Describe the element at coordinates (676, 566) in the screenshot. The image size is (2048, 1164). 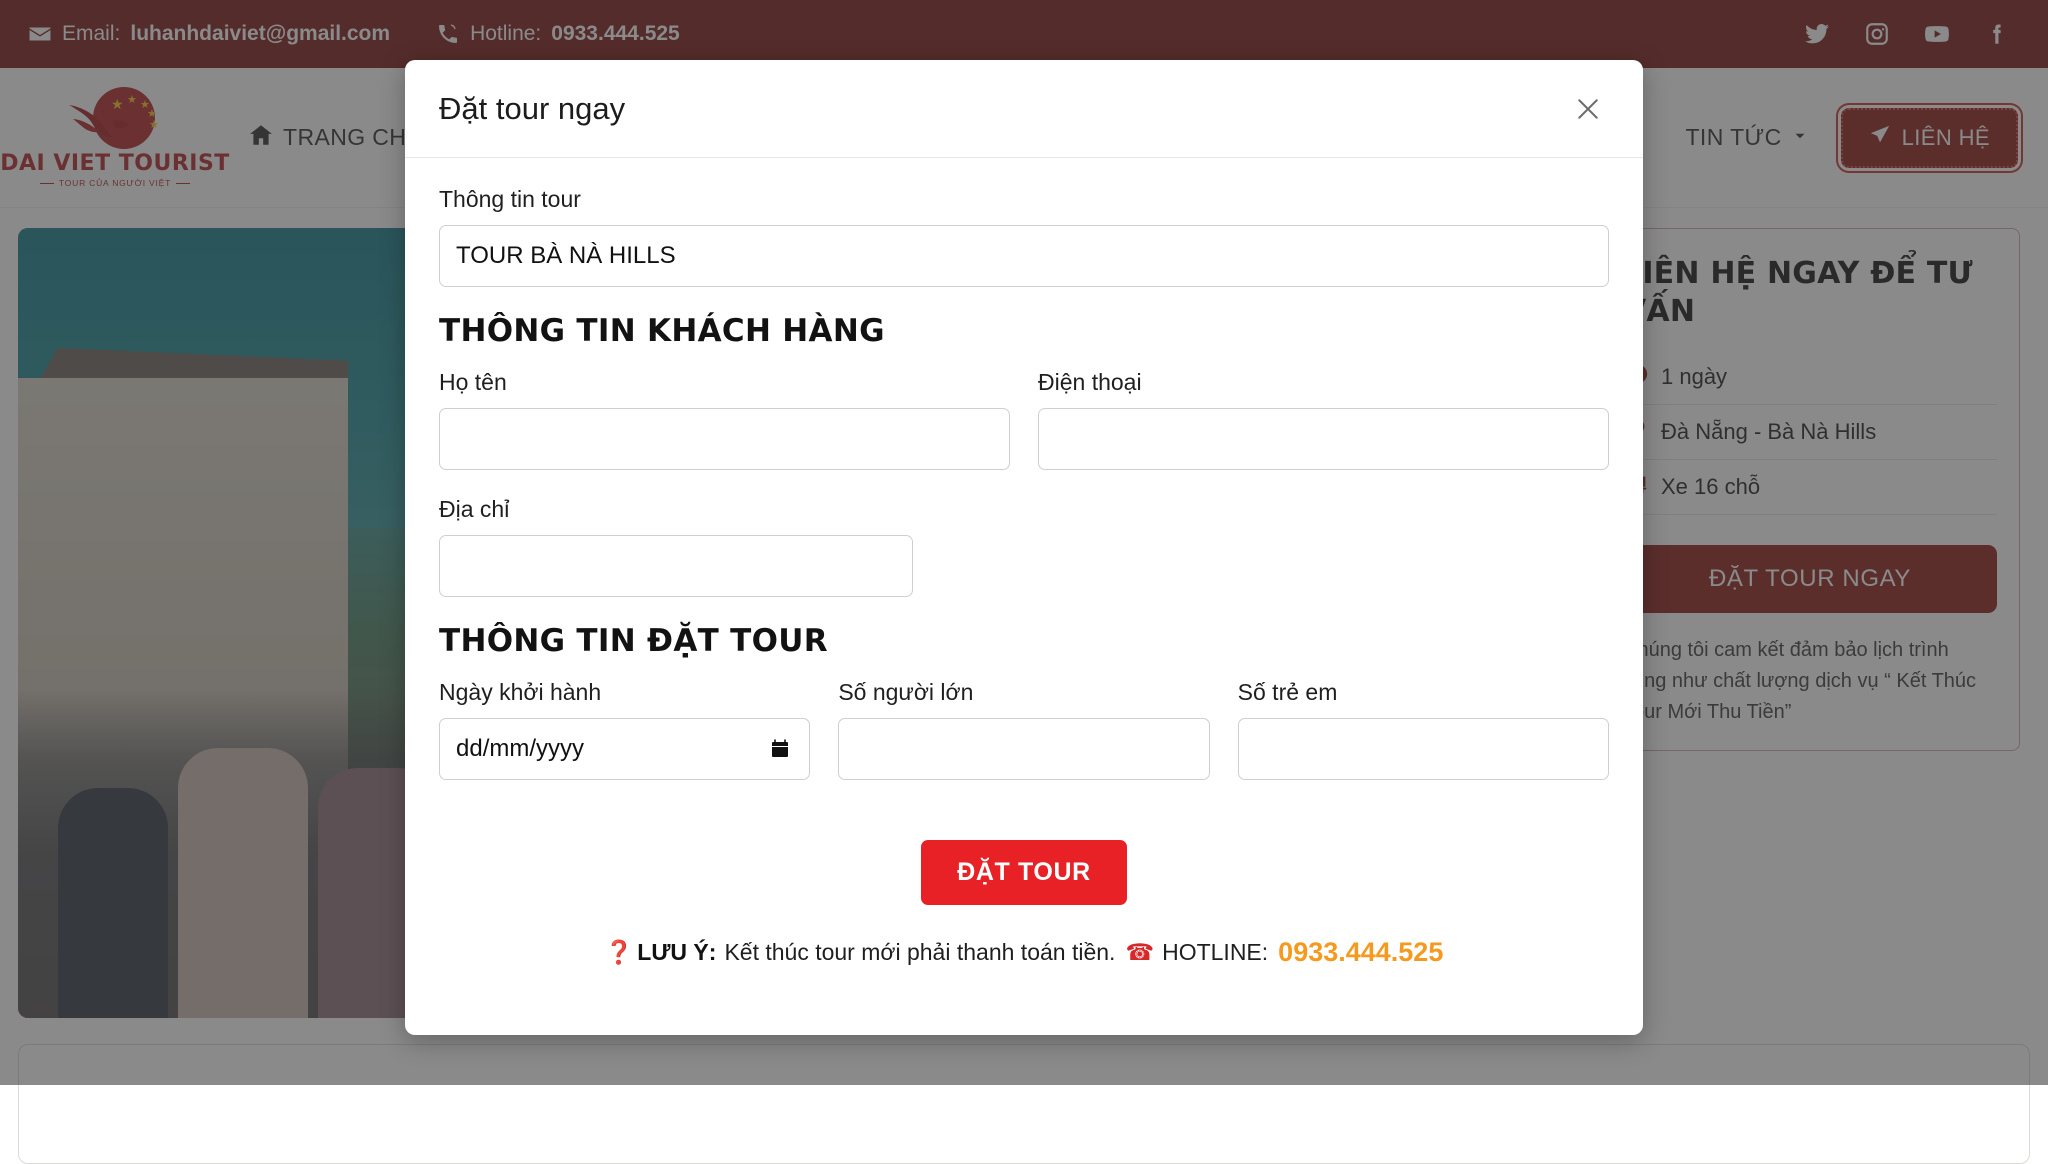
I see `address-input` at that location.